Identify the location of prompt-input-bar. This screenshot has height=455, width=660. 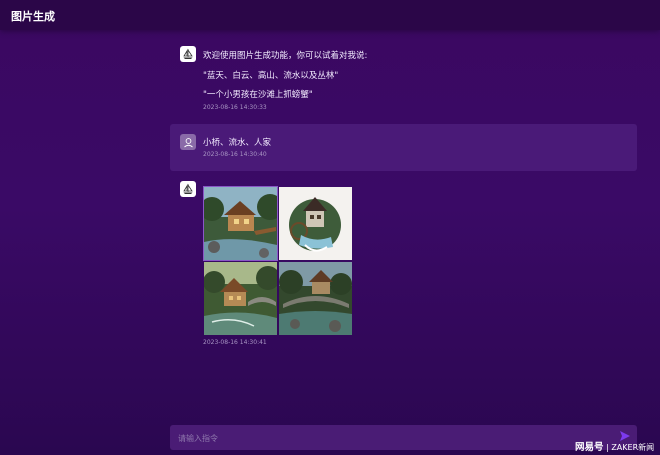
(403, 437).